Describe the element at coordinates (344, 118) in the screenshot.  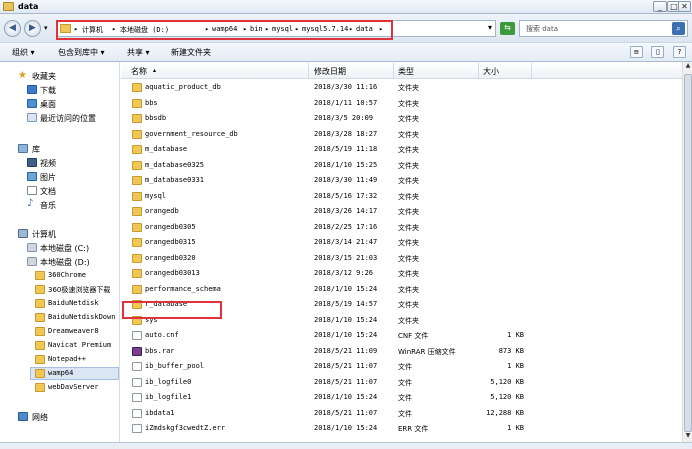
I see `file-date: 2018/3/5 20:09` at that location.